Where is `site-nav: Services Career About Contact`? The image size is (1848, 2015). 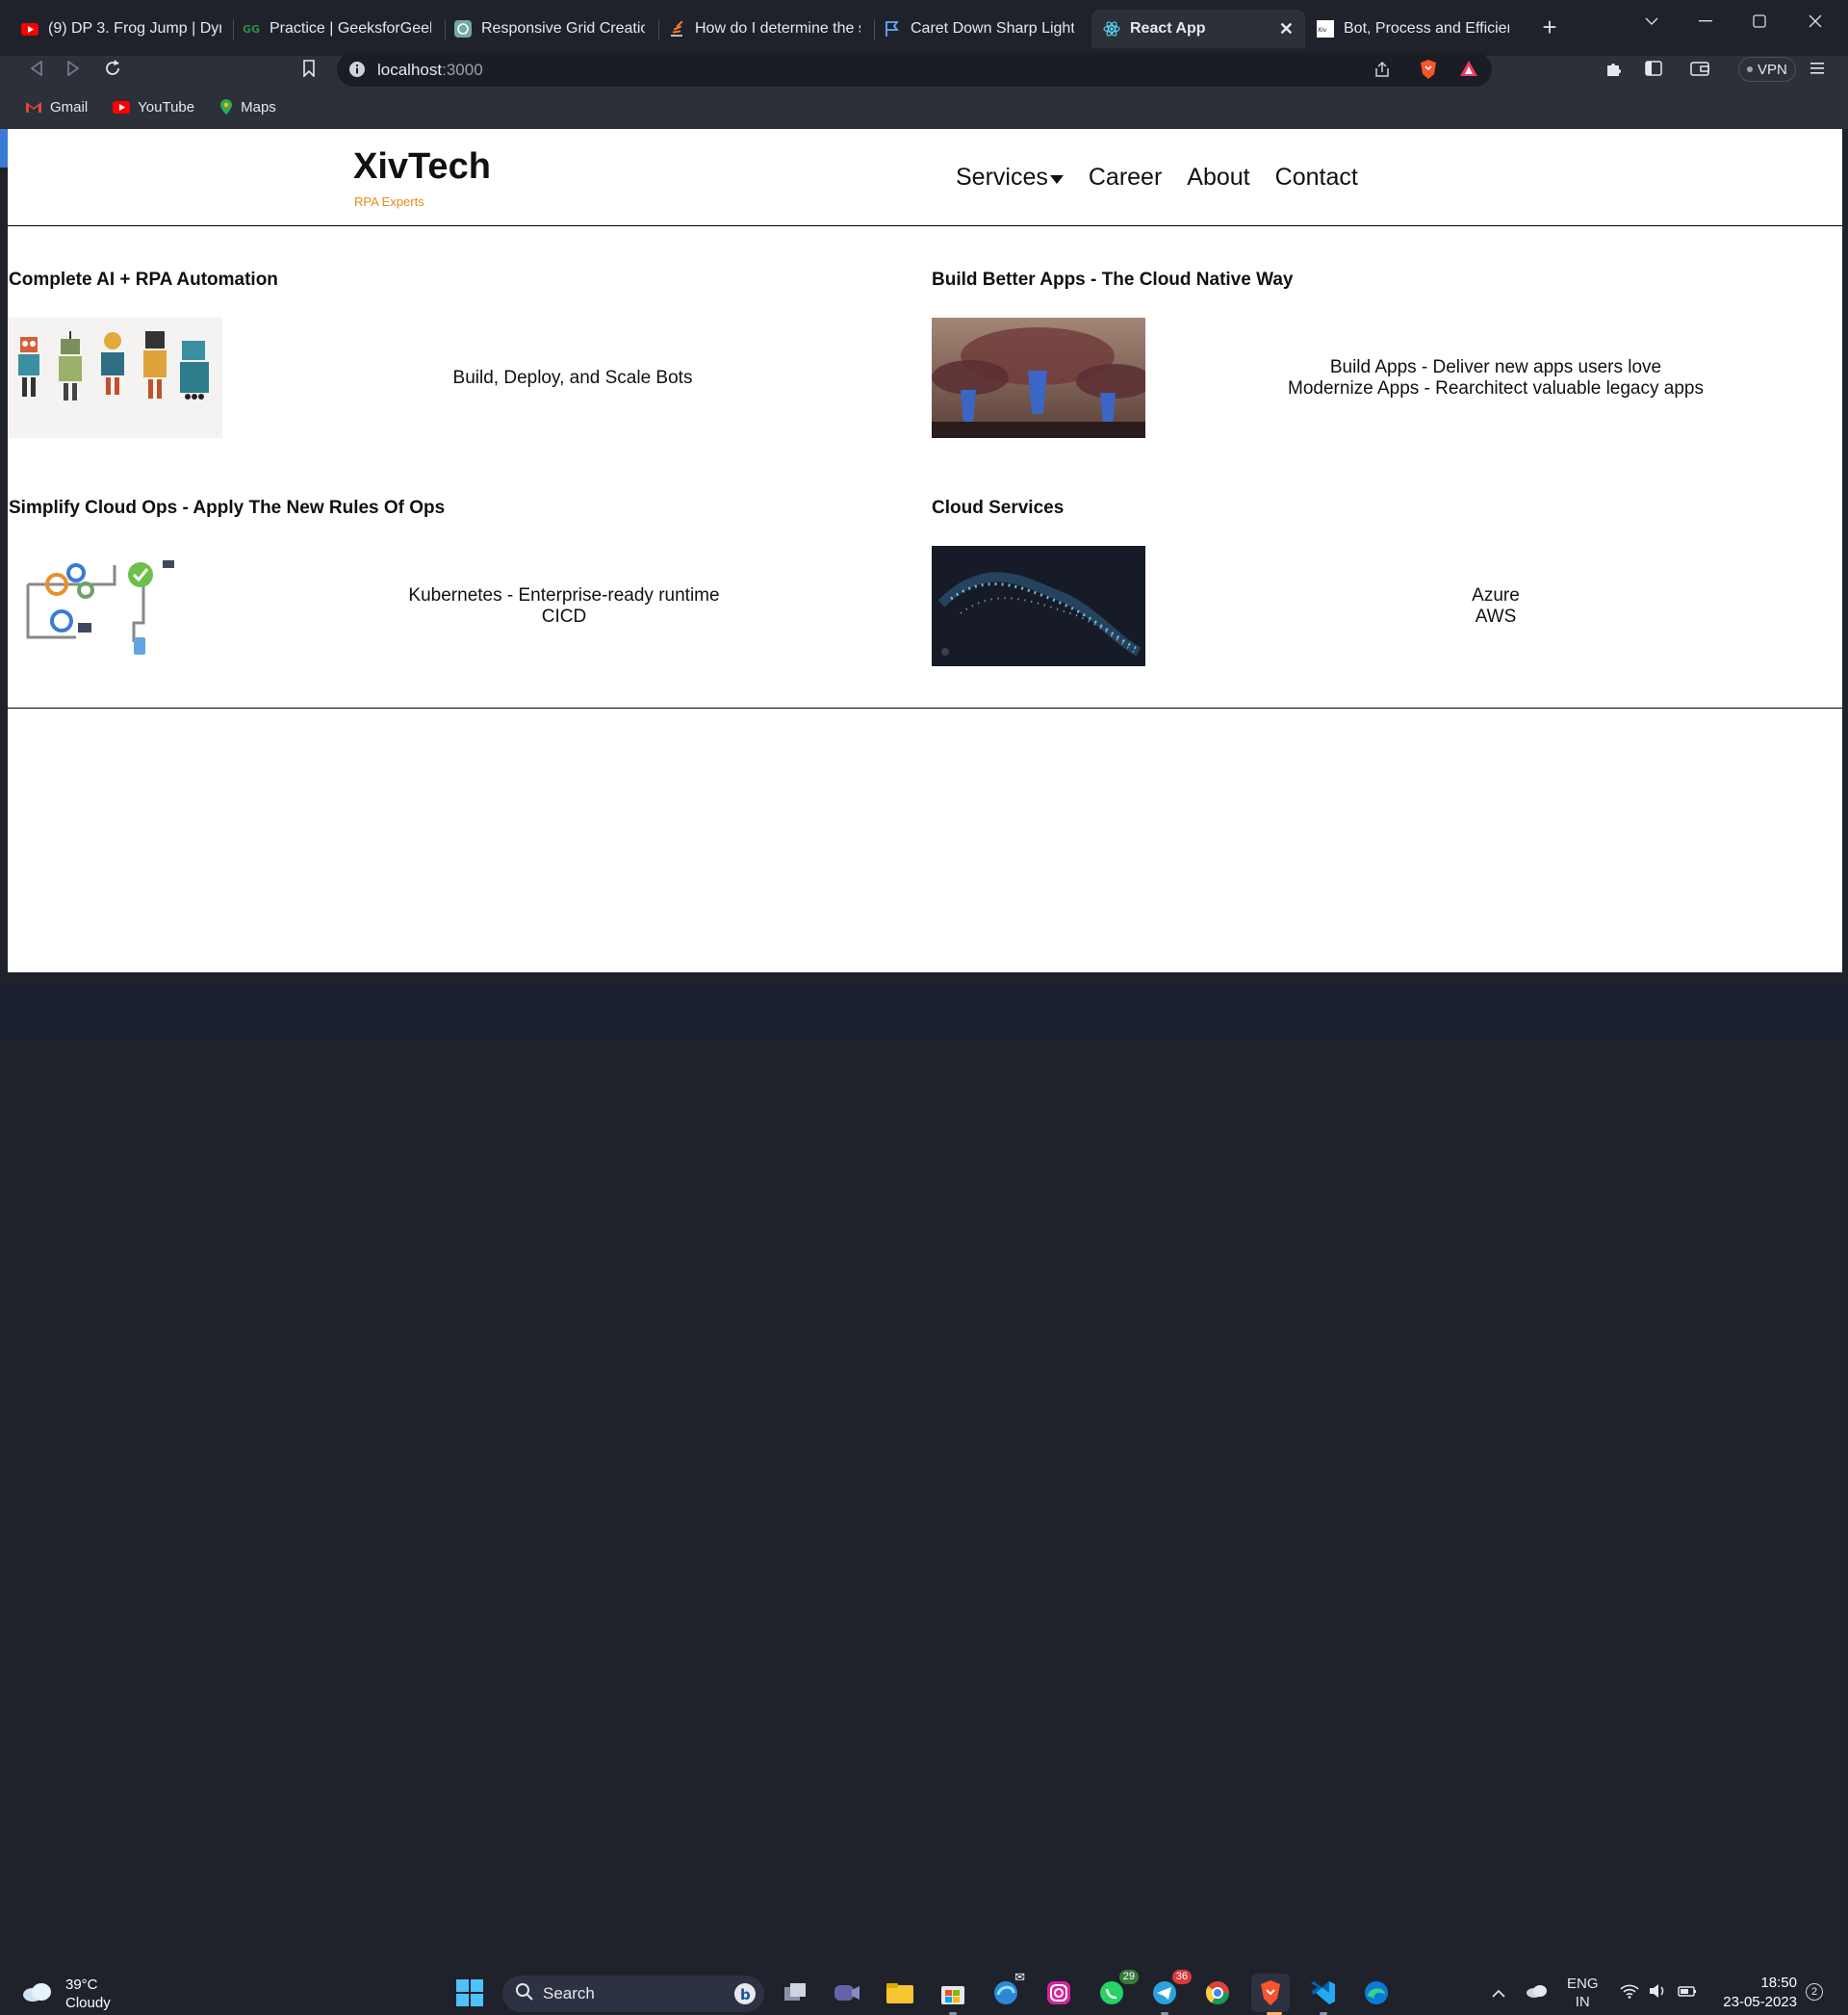
site-nav: Services Career About Contact is located at coordinates (1169, 178).